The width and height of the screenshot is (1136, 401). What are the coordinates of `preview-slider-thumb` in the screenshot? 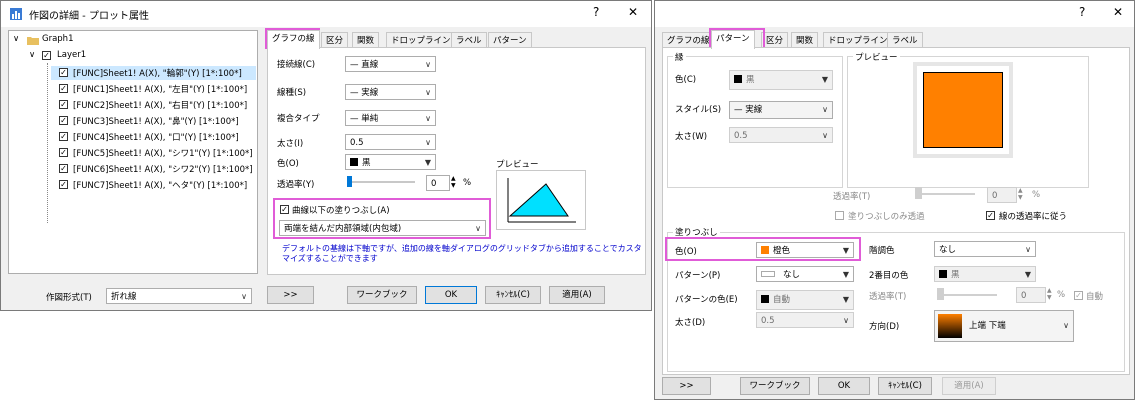 It's located at (918, 193).